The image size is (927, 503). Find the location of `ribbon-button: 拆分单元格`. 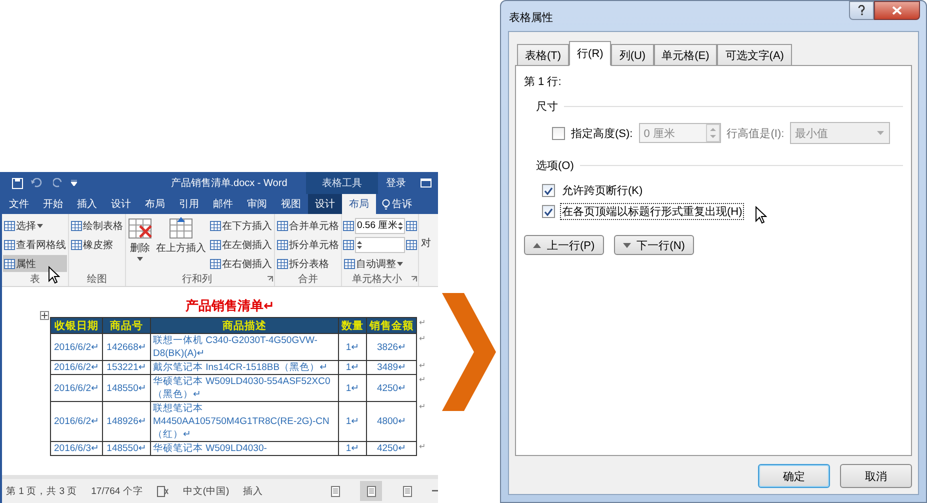

ribbon-button: 拆分单元格 is located at coordinates (308, 244).